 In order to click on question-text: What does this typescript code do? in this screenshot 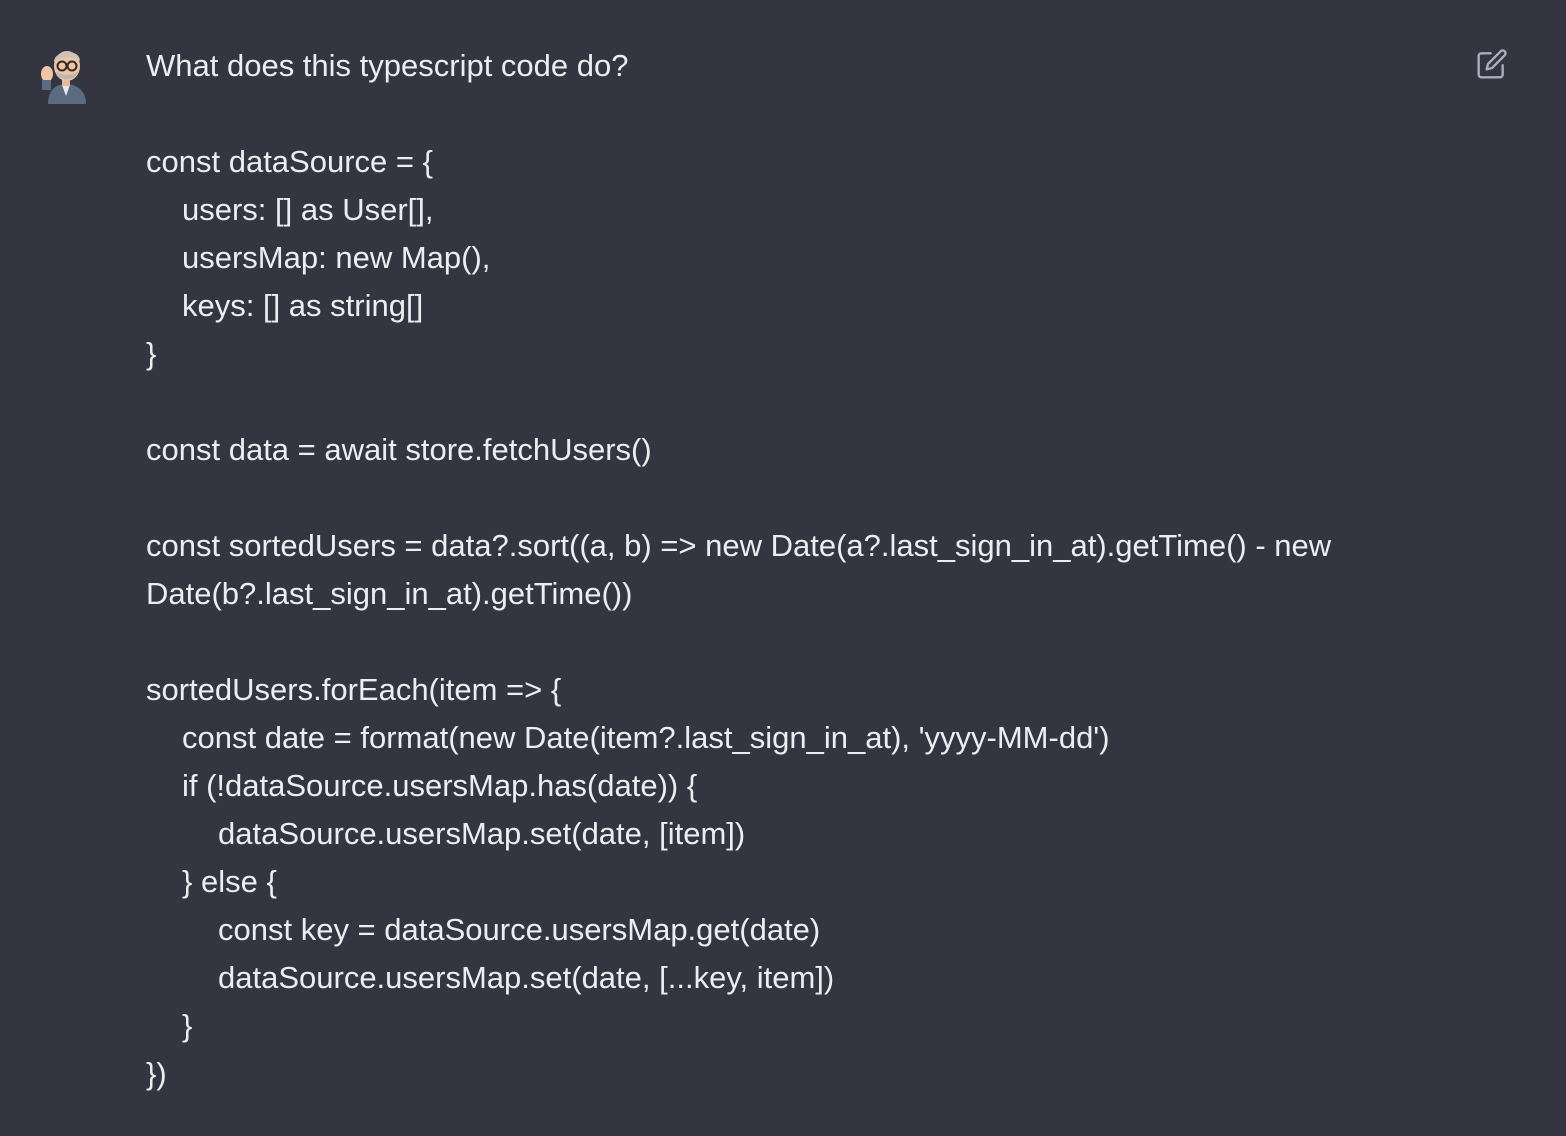, I will do `click(387, 65)`.